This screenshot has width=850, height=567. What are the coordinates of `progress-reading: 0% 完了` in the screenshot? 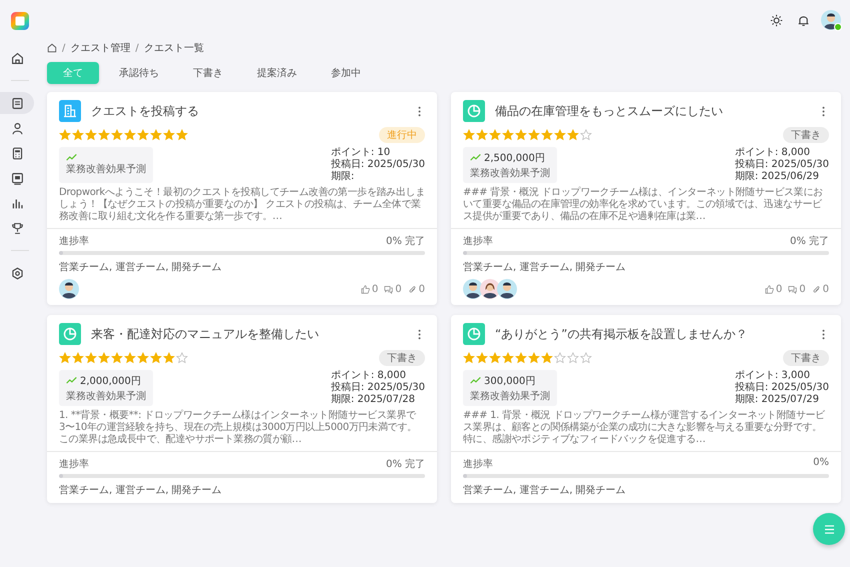 It's located at (809, 241).